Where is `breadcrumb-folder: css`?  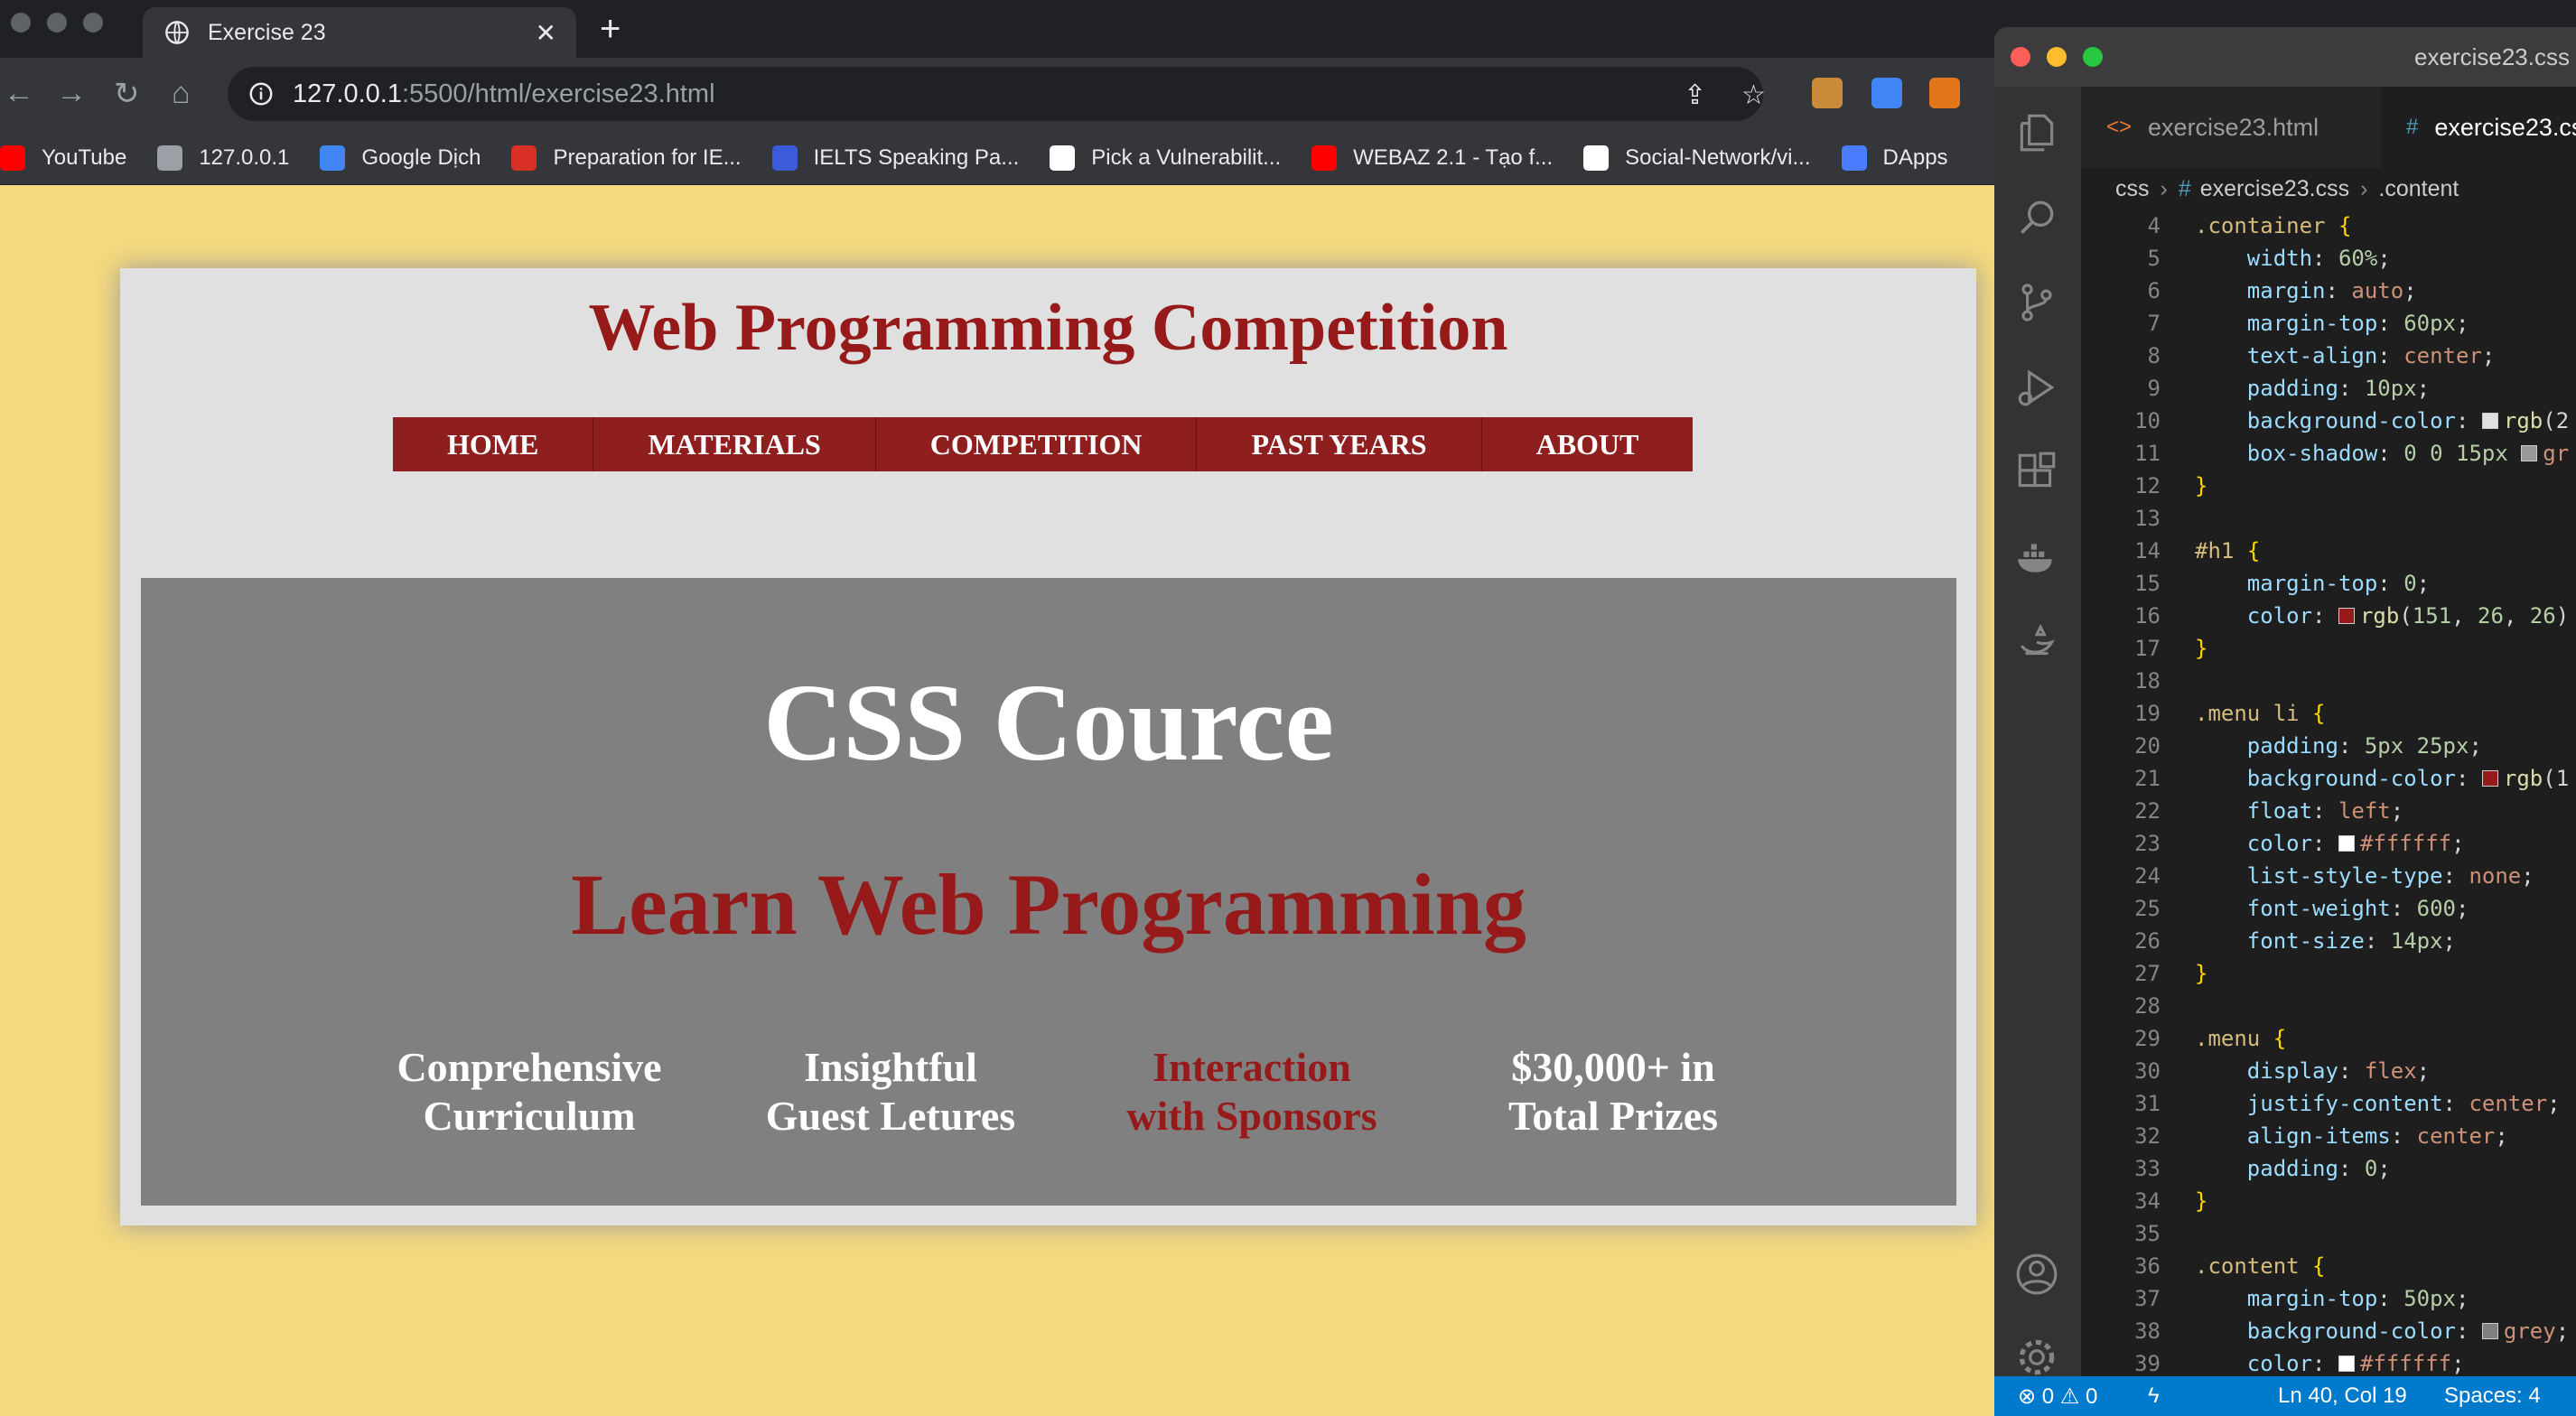
breadcrumb-folder: css is located at coordinates (2132, 189).